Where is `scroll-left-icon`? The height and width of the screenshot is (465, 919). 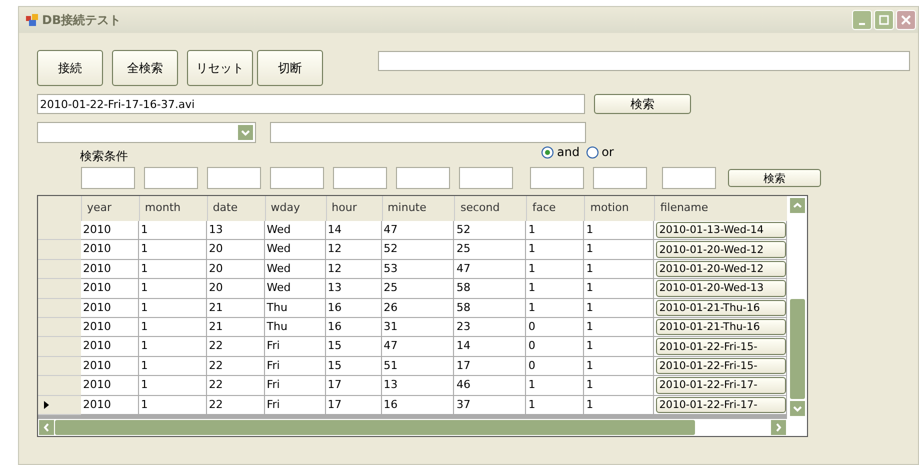 scroll-left-icon is located at coordinates (46, 427).